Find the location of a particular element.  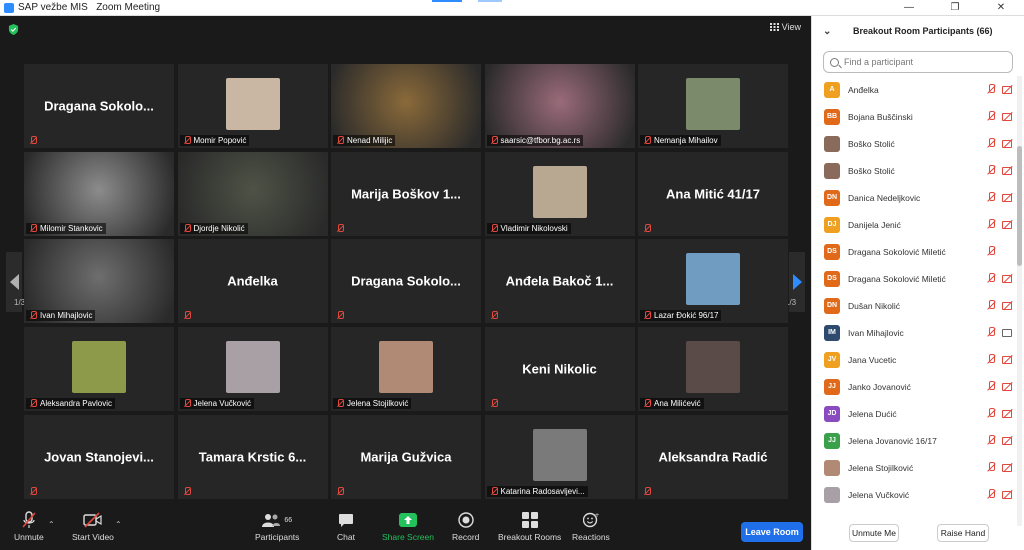

avatar: DN is located at coordinates (832, 305).